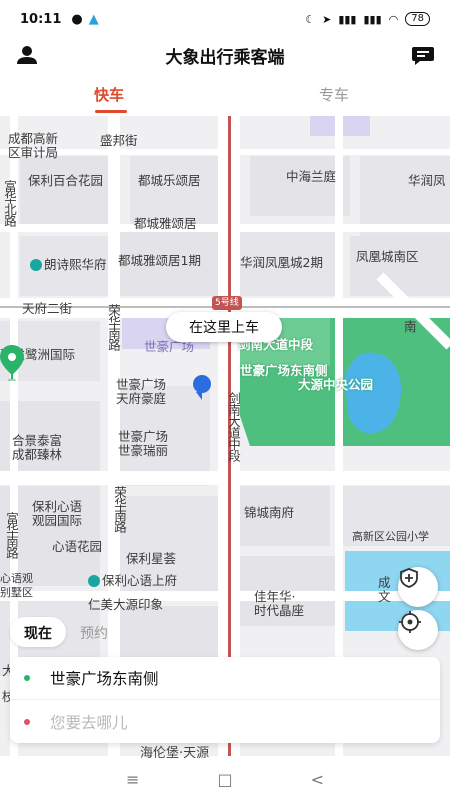 The image size is (450, 800). I want to click on wechat-icon: ●, so click(77, 19).